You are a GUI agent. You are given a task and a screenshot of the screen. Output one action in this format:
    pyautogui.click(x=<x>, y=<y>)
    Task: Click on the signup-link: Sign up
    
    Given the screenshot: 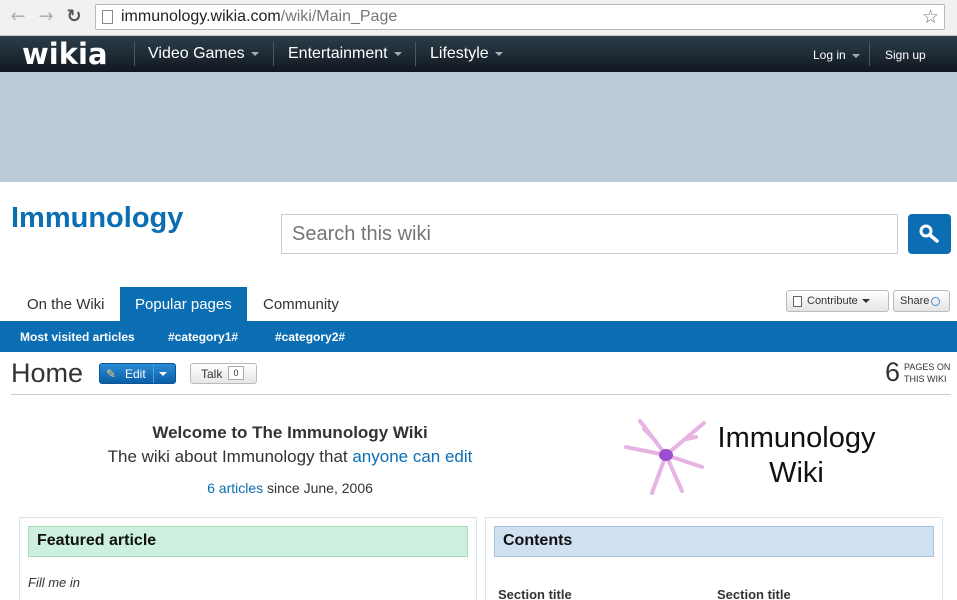 What is the action you would take?
    pyautogui.click(x=905, y=55)
    